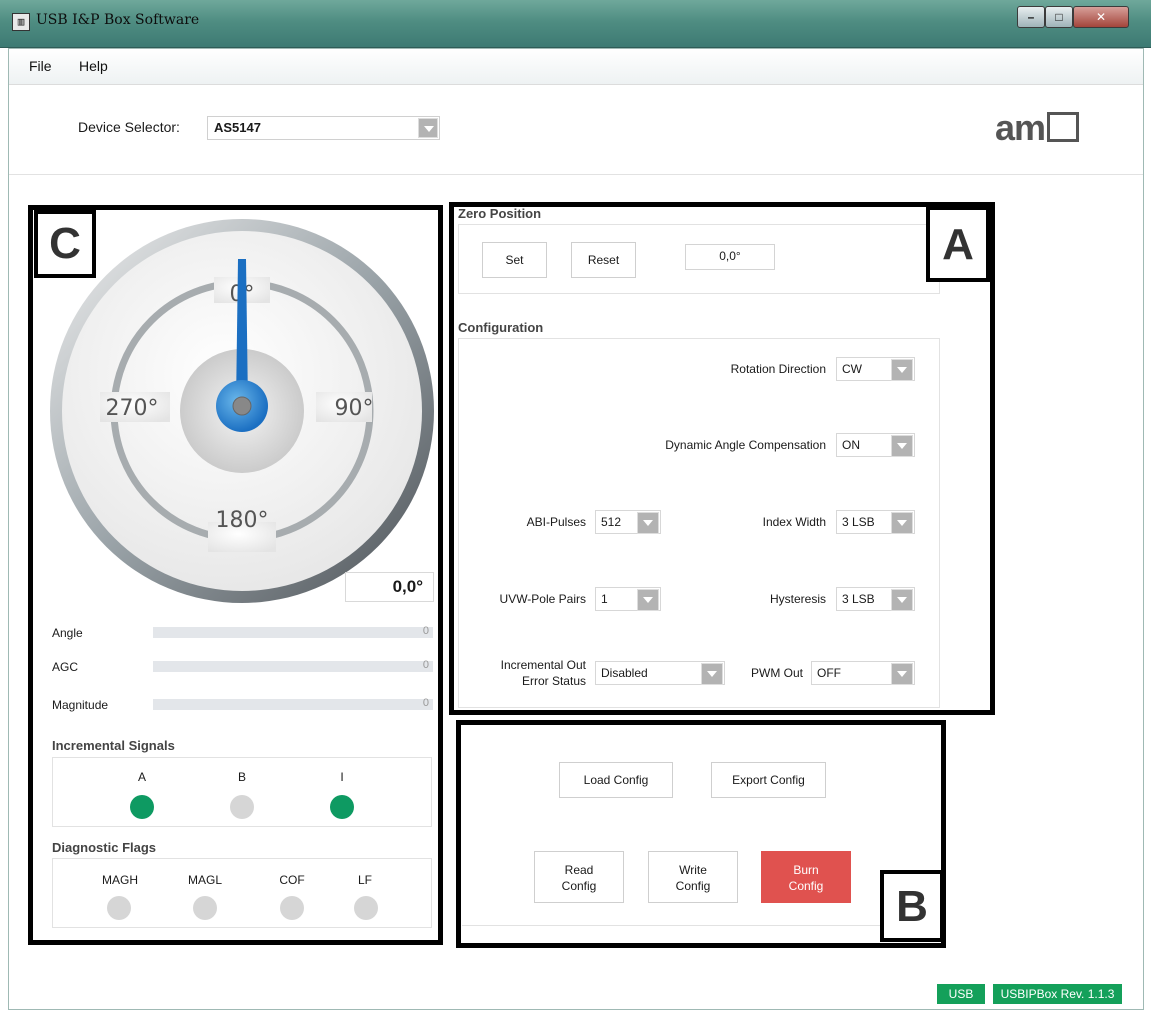  What do you see at coordinates (428, 128) in the screenshot?
I see `chevron-down-icon` at bounding box center [428, 128].